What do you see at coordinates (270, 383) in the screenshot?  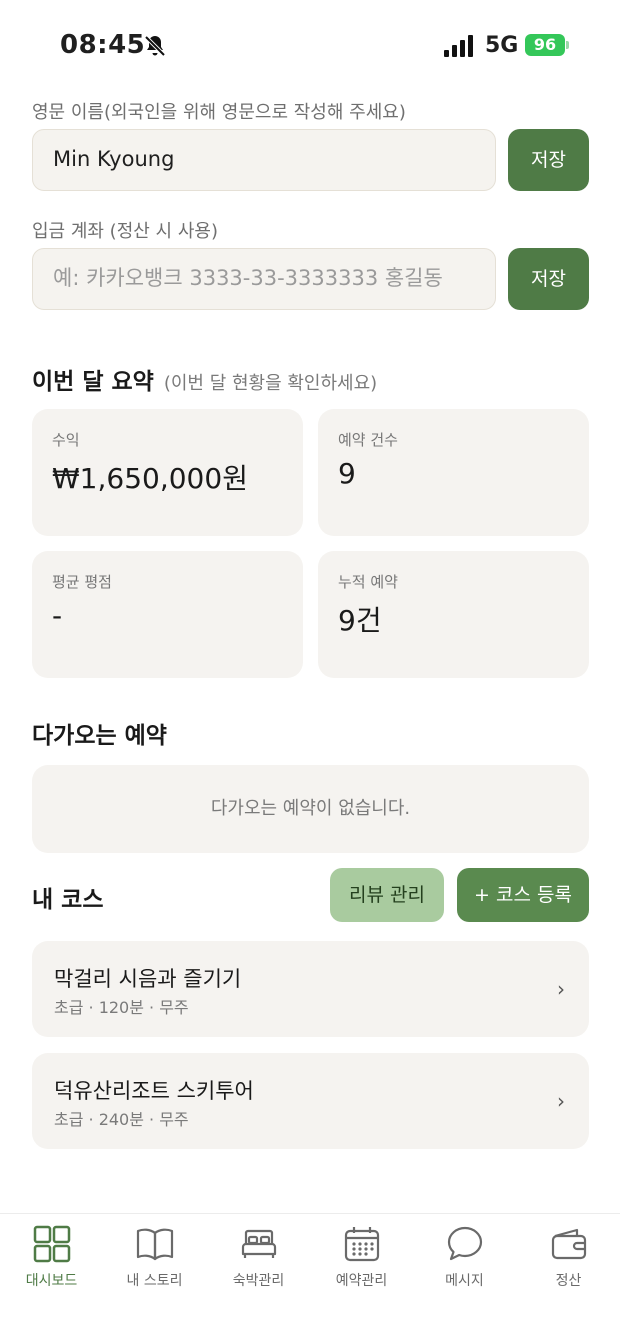 I see `summary-subtitle: (이번 달 현황을 확인하세요)` at bounding box center [270, 383].